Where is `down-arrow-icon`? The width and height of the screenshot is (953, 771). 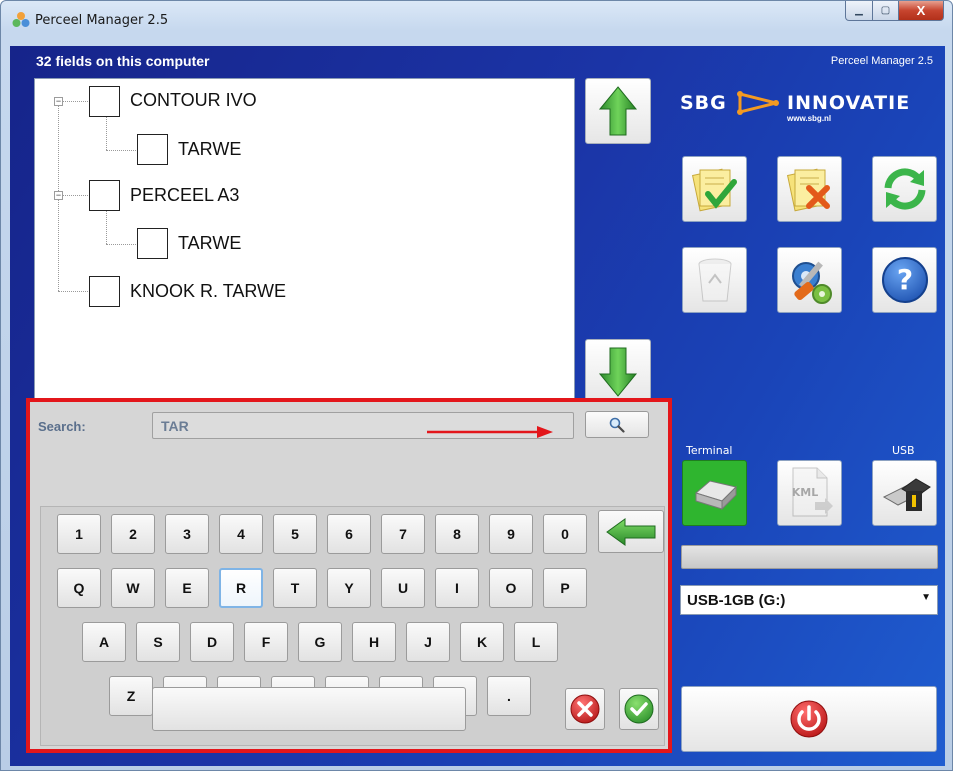
down-arrow-icon is located at coordinates (618, 372).